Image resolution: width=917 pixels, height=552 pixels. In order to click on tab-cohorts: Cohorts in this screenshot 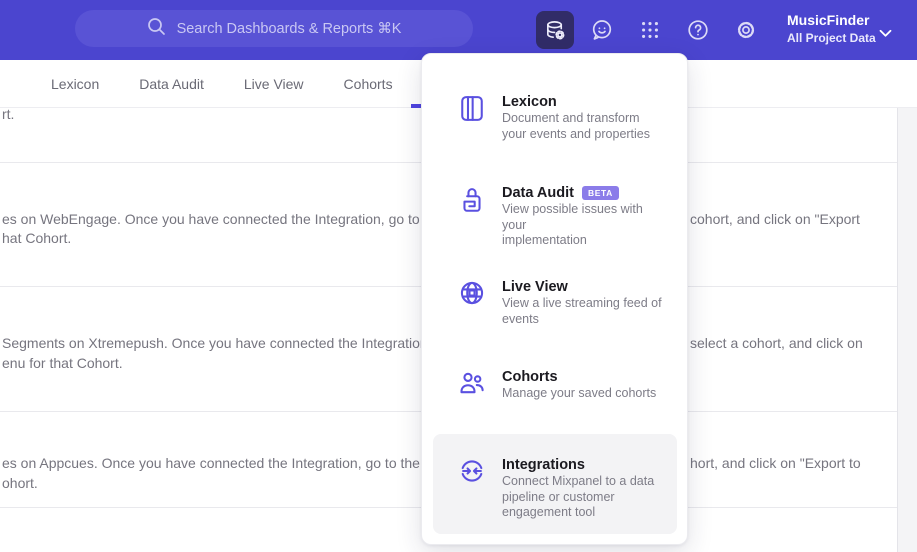, I will do `click(368, 84)`.